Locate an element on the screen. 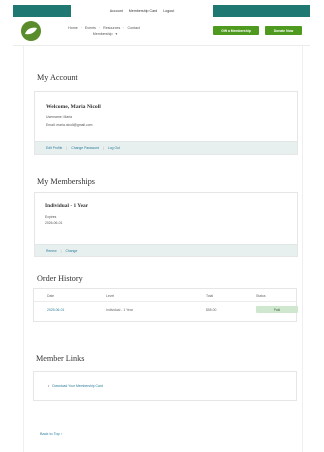 The width and height of the screenshot is (324, 452). list-item: • Download Your Membership Card is located at coordinates (75, 386).